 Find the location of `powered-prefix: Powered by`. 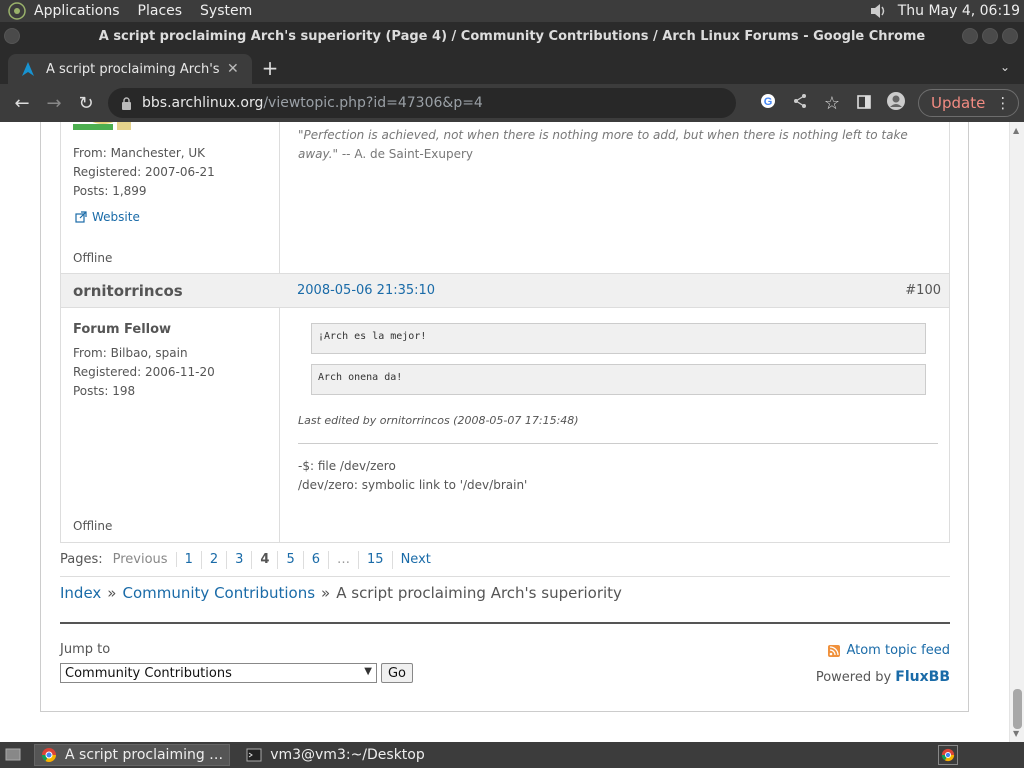

powered-prefix: Powered by is located at coordinates (855, 677).